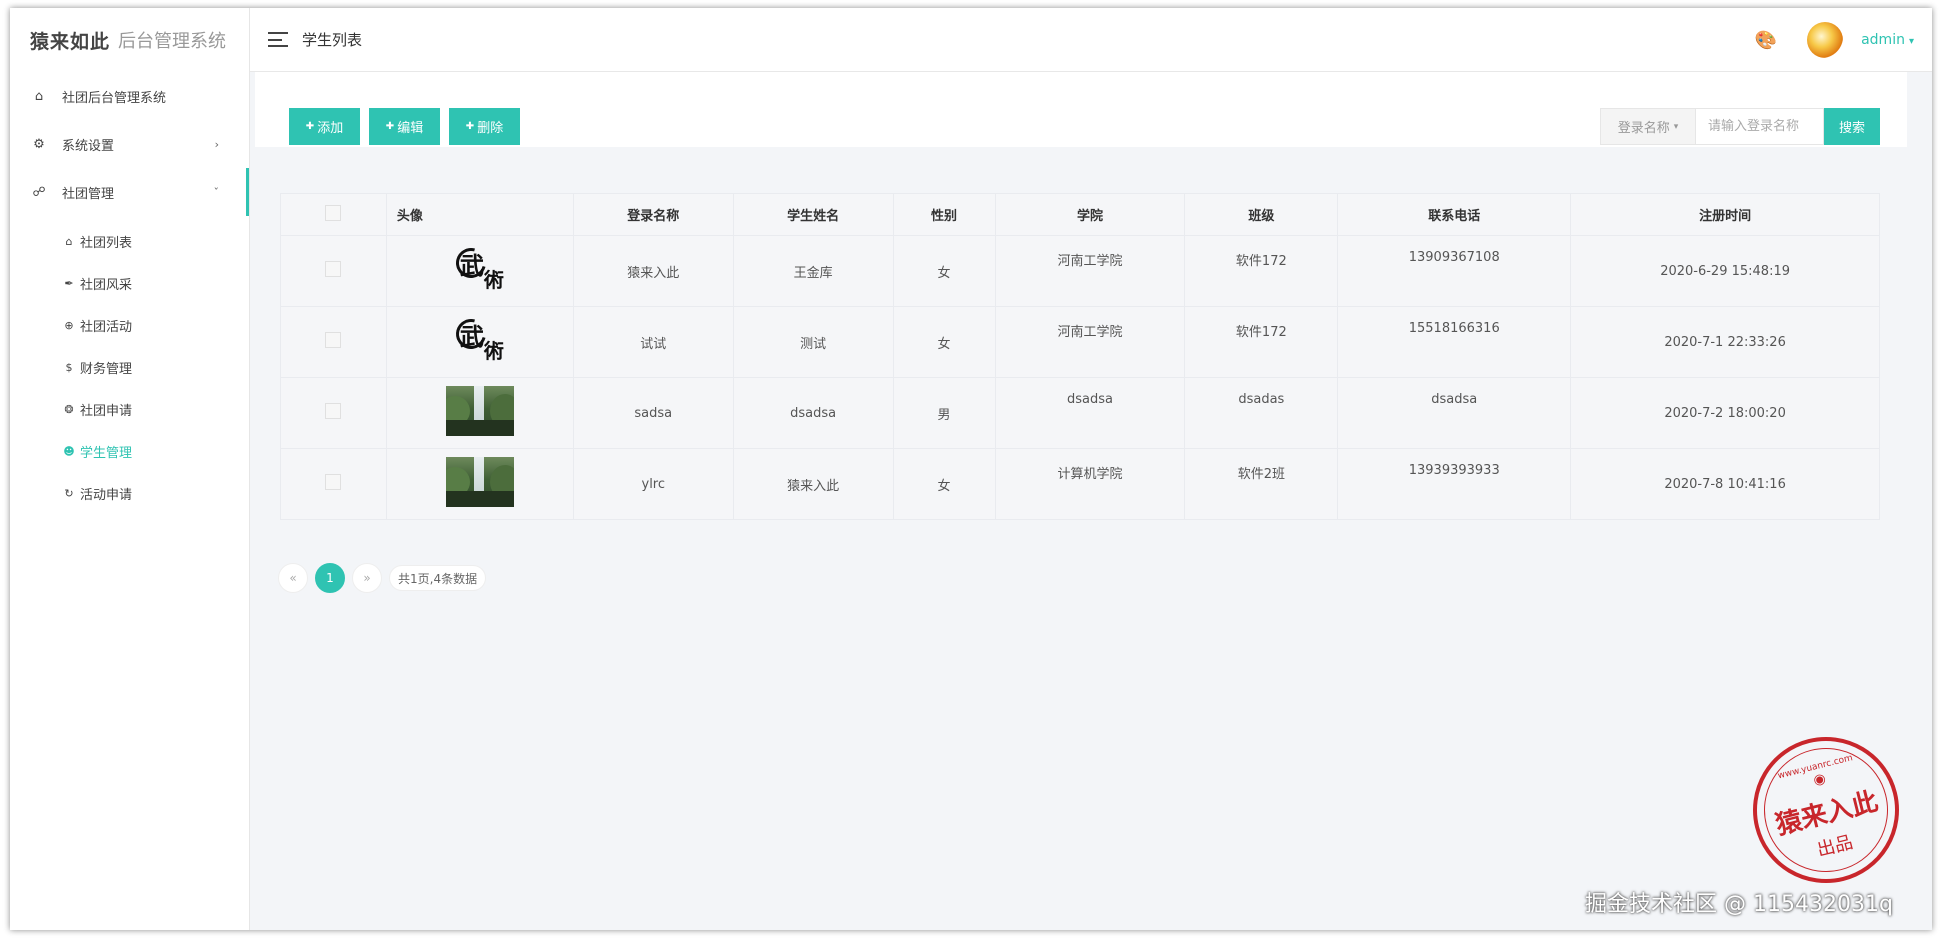 The height and width of the screenshot is (940, 1941). I want to click on user-edit-icon: ✚, so click(390, 126).